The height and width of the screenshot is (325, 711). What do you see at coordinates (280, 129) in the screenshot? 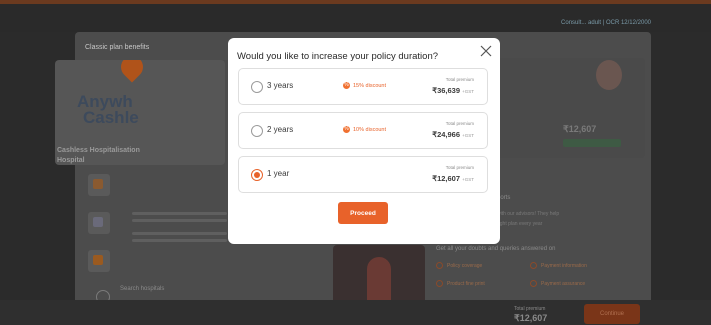
I see `option-label: 2 years` at bounding box center [280, 129].